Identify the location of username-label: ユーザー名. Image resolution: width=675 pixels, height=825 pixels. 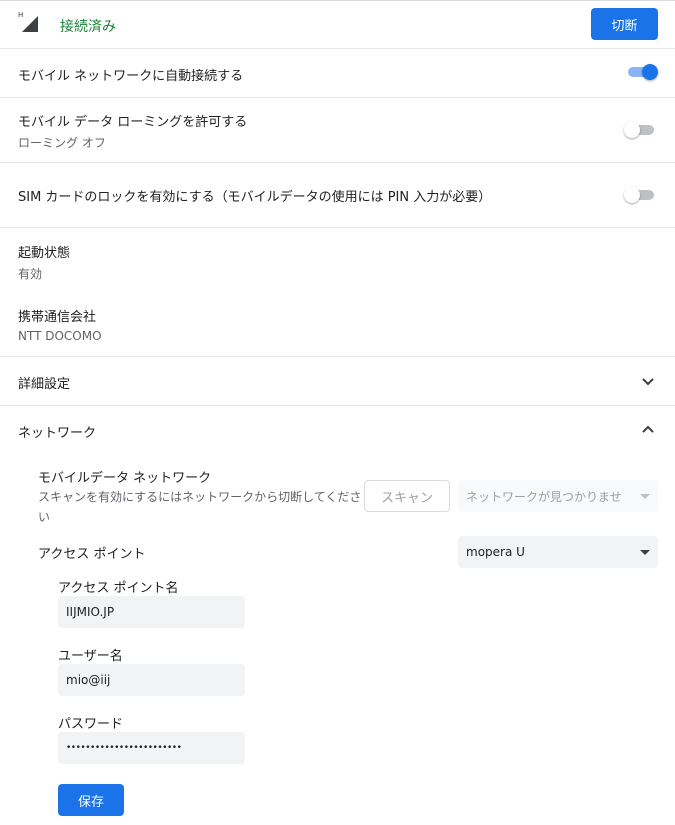
(90, 656).